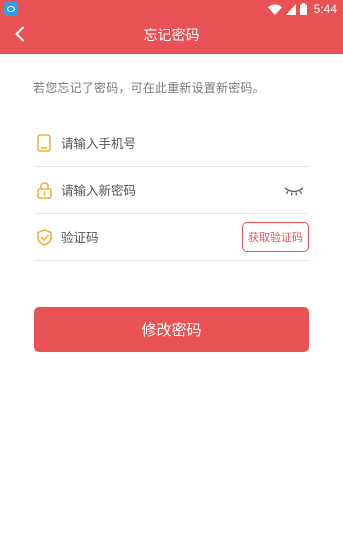 Image resolution: width=343 pixels, height=550 pixels. Describe the element at coordinates (44, 143) in the screenshot. I see `phone-icon` at that location.